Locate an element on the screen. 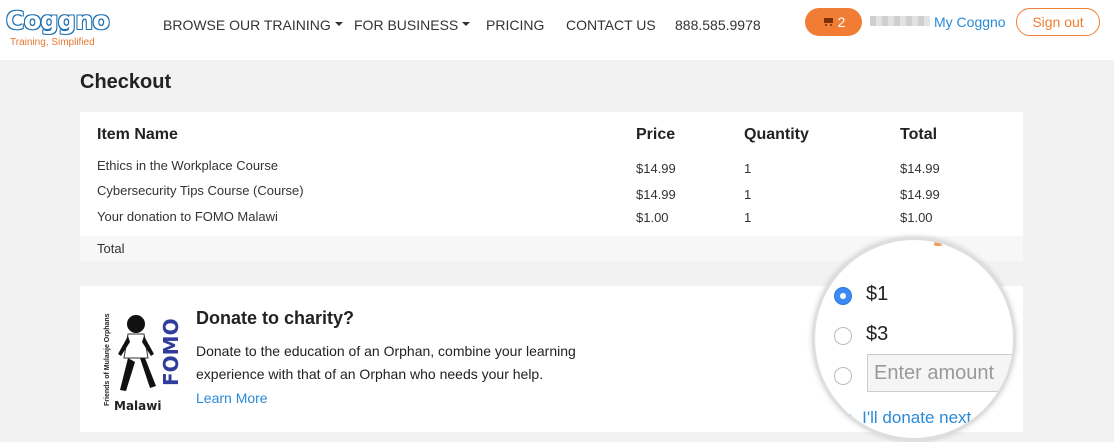  coggno-logo: Coggno Training, Simplified is located at coordinates (58, 28).